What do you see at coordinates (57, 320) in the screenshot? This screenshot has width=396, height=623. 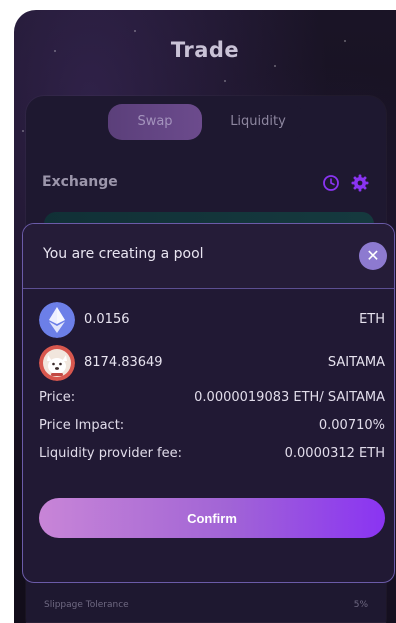 I see `eth-icon` at bounding box center [57, 320].